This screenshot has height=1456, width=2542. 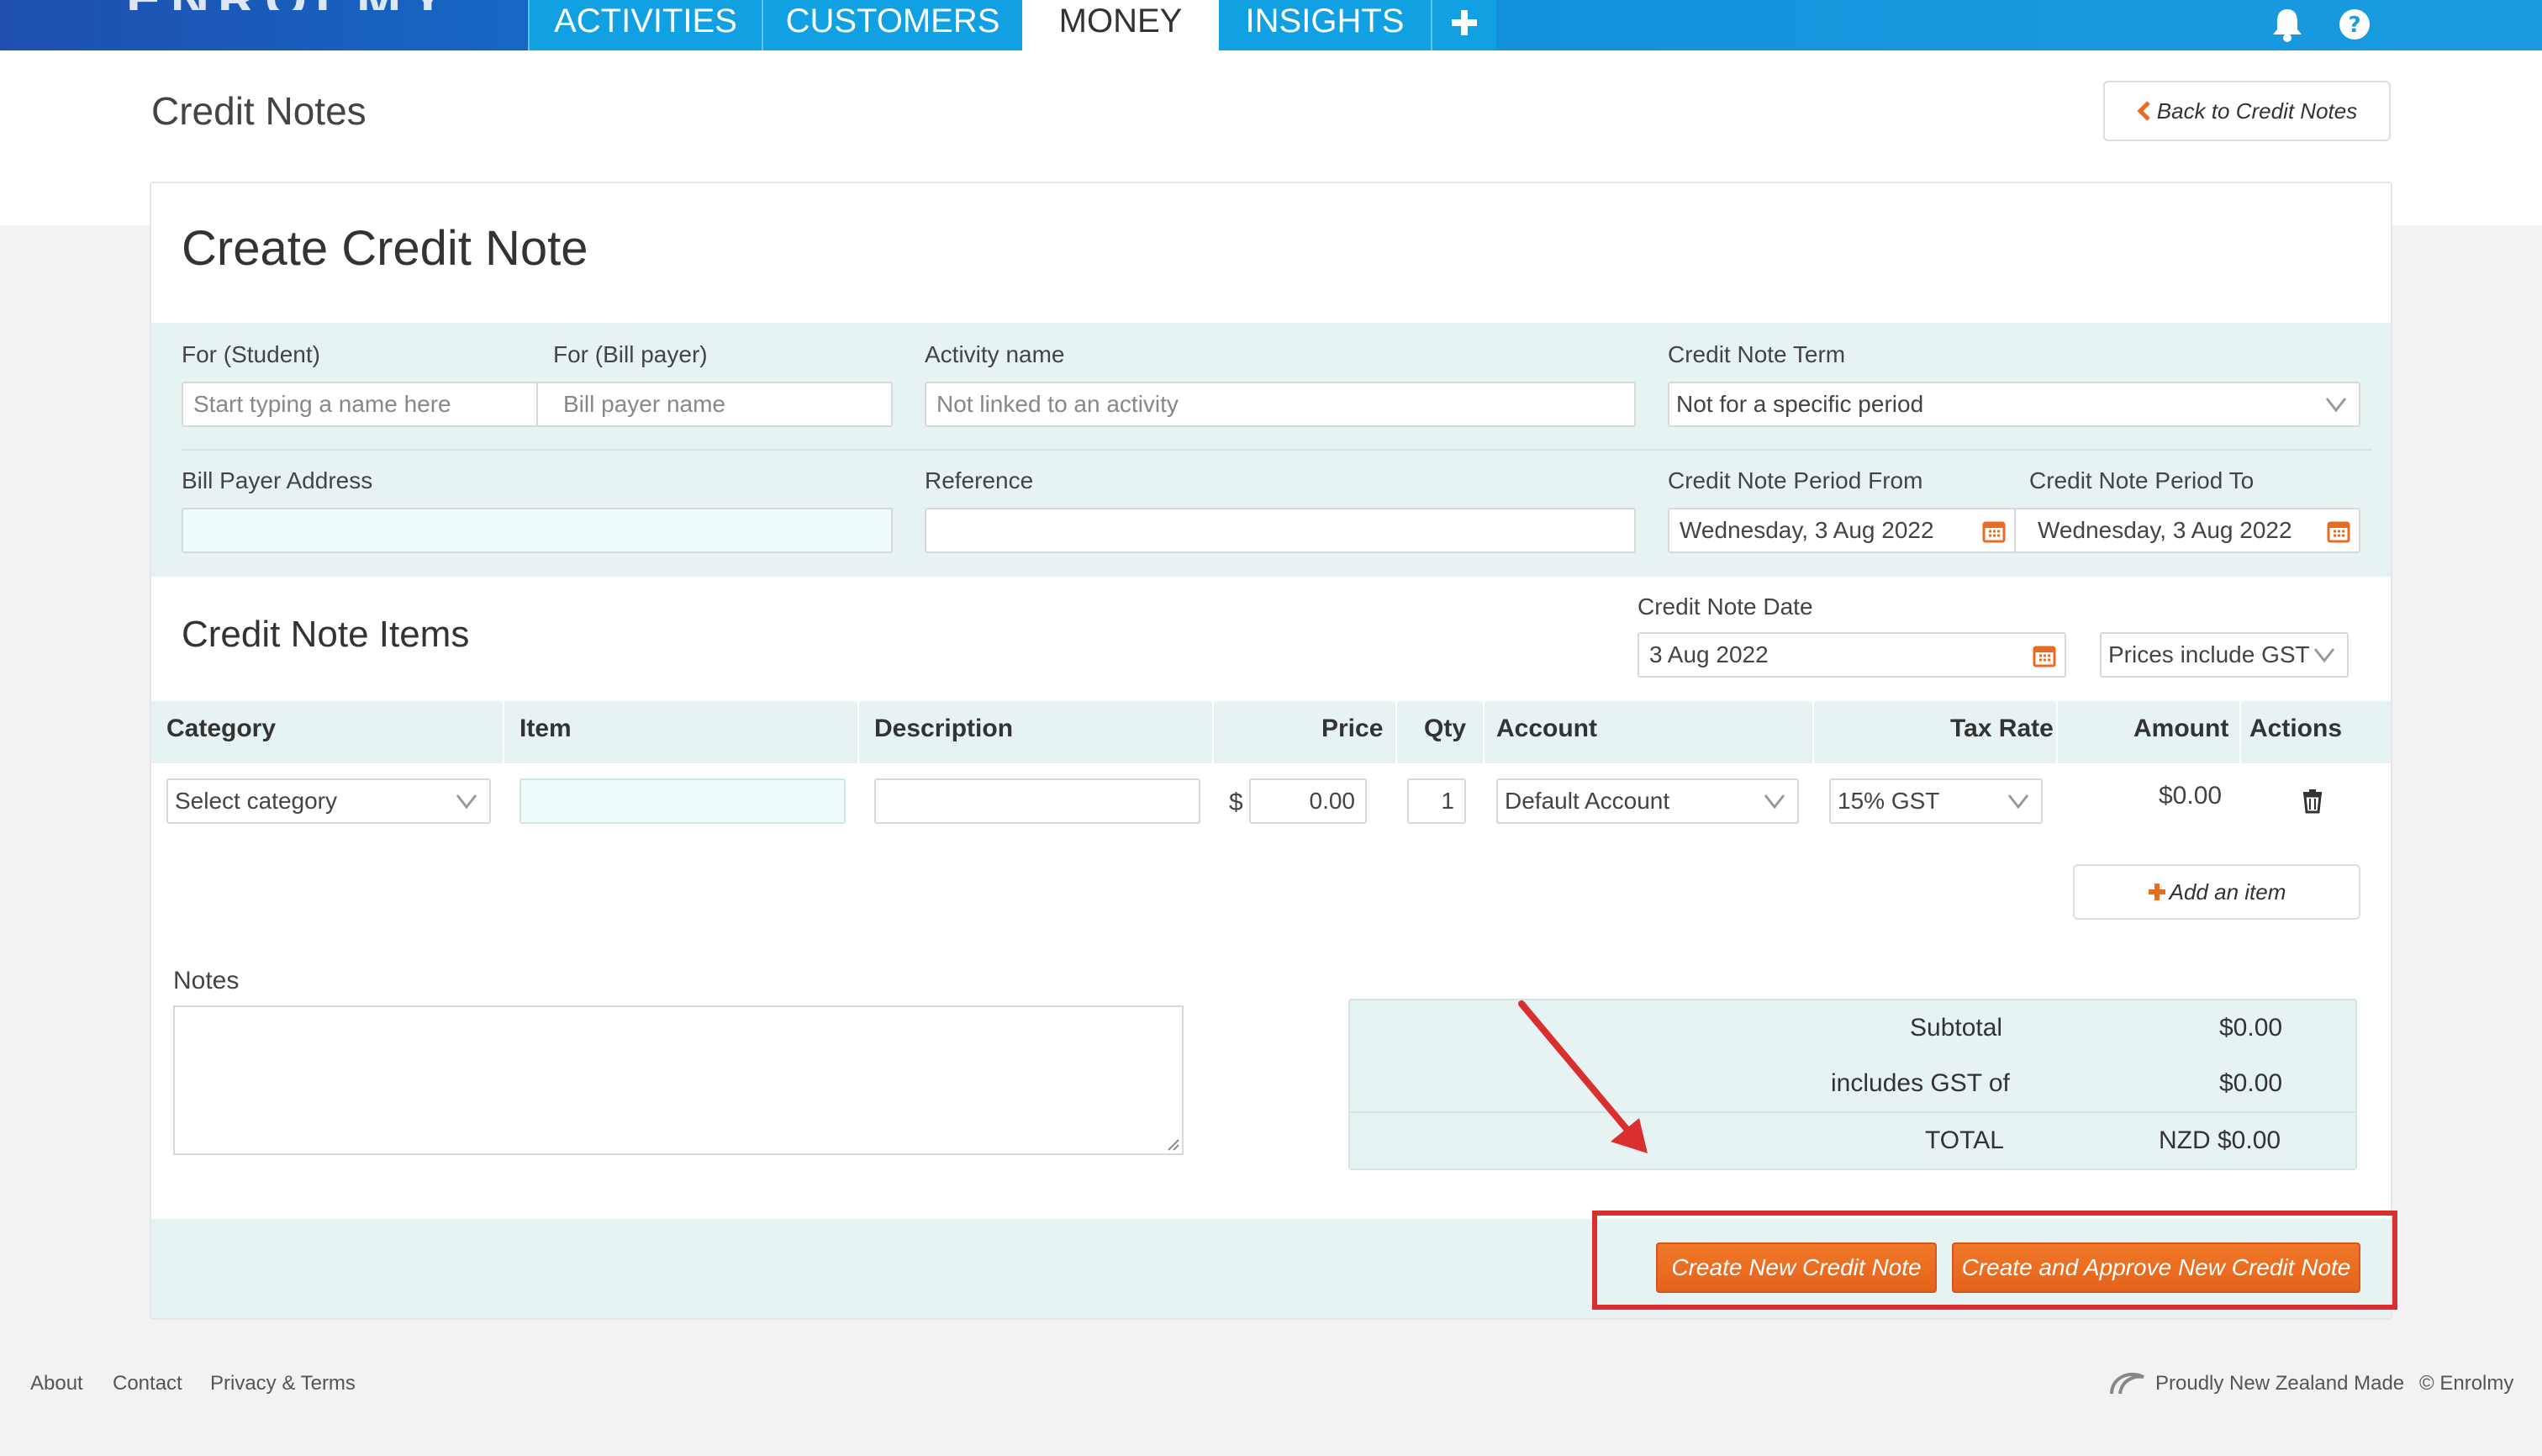 I want to click on total-label: TOTAL, so click(x=1964, y=1140).